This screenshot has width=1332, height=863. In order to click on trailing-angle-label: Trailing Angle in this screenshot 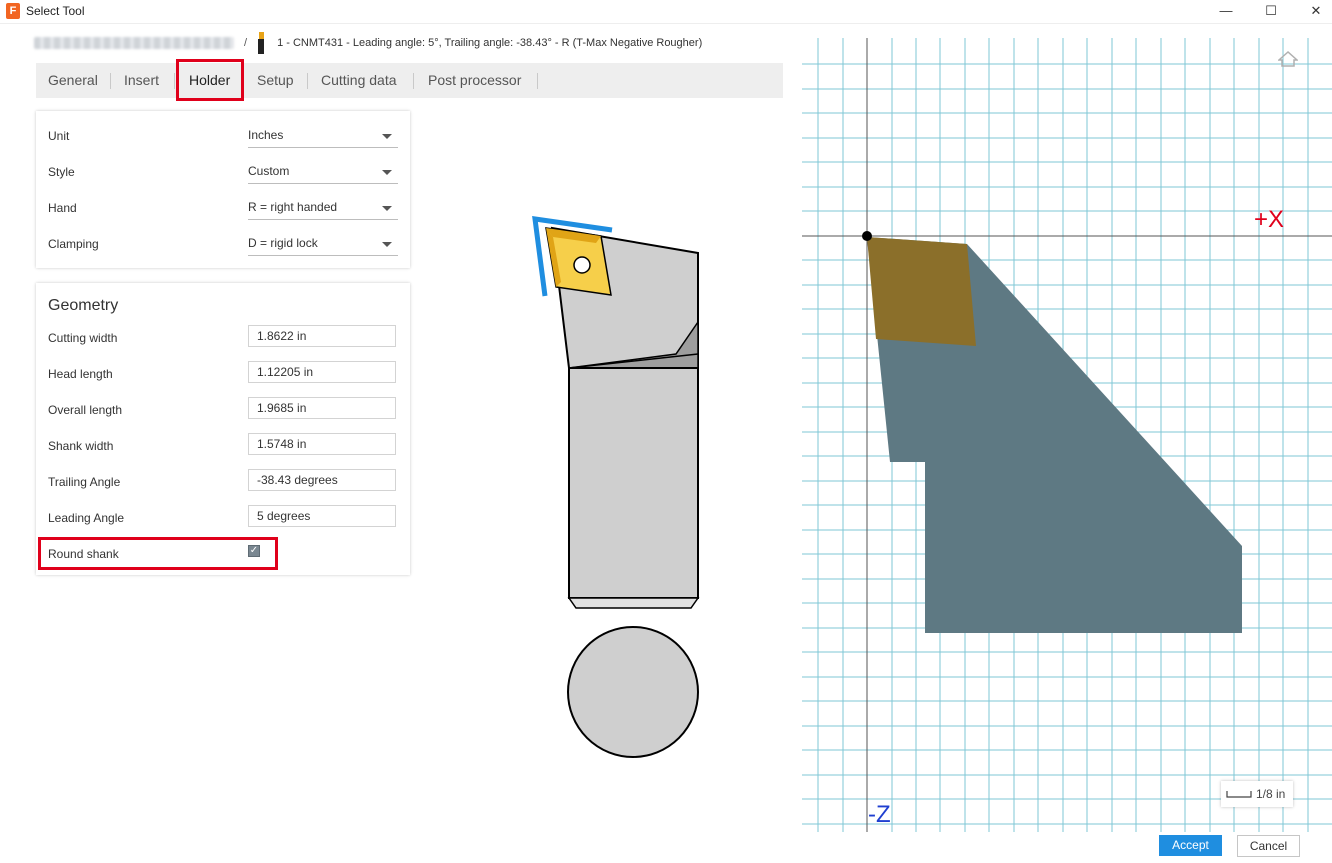, I will do `click(84, 482)`.